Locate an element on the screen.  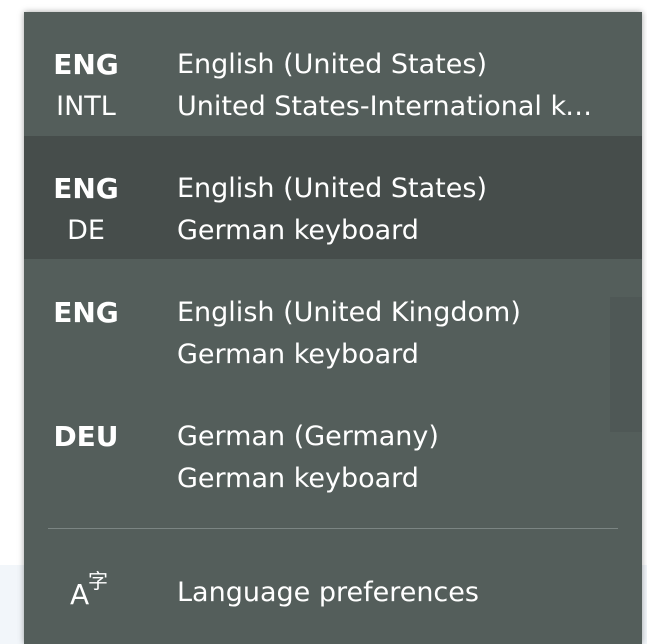
language-preferences-label: Language preferences is located at coordinates (328, 592).